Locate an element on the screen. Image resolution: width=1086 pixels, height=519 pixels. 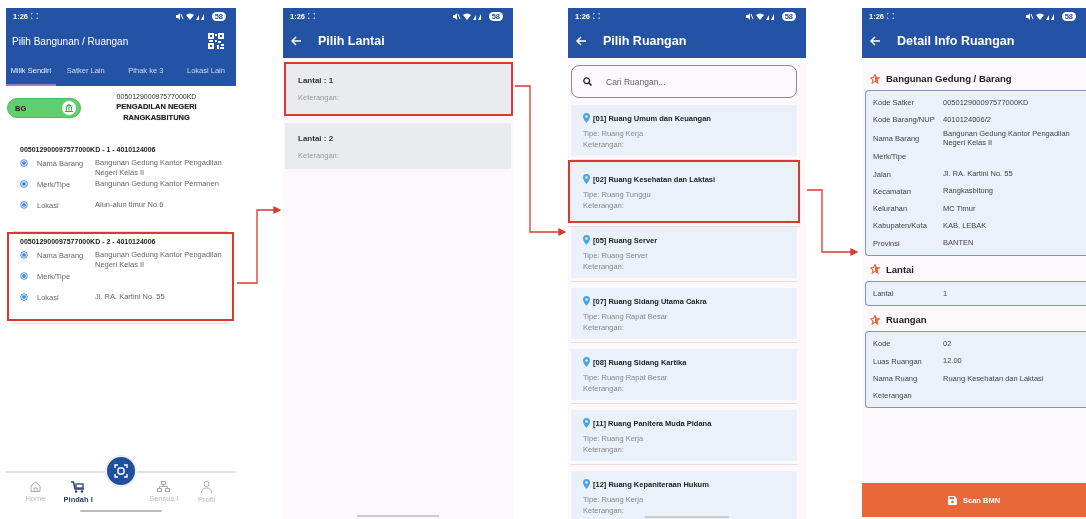
section-heading: Bangunan Gedung / Barang is located at coordinates (949, 78).